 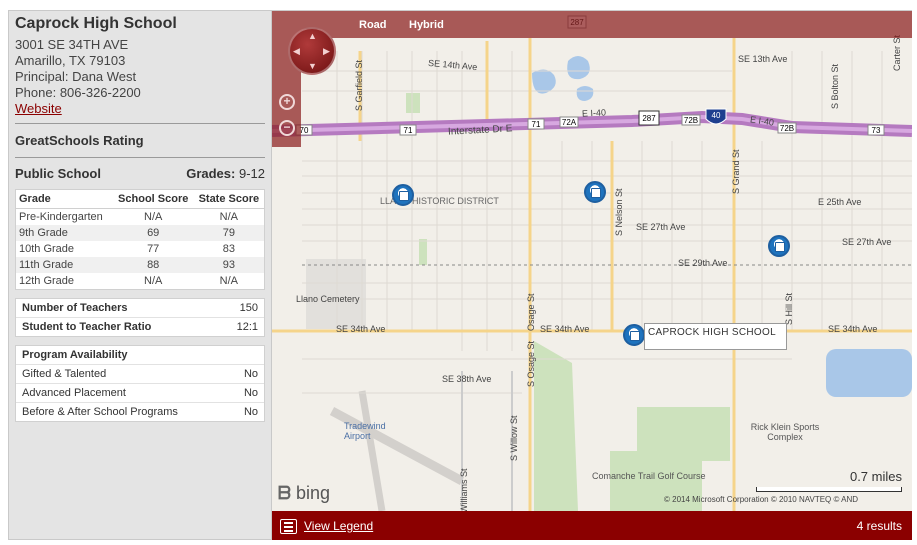 What do you see at coordinates (58, 173) in the screenshot?
I see `public-school-label: Public School` at bounding box center [58, 173].